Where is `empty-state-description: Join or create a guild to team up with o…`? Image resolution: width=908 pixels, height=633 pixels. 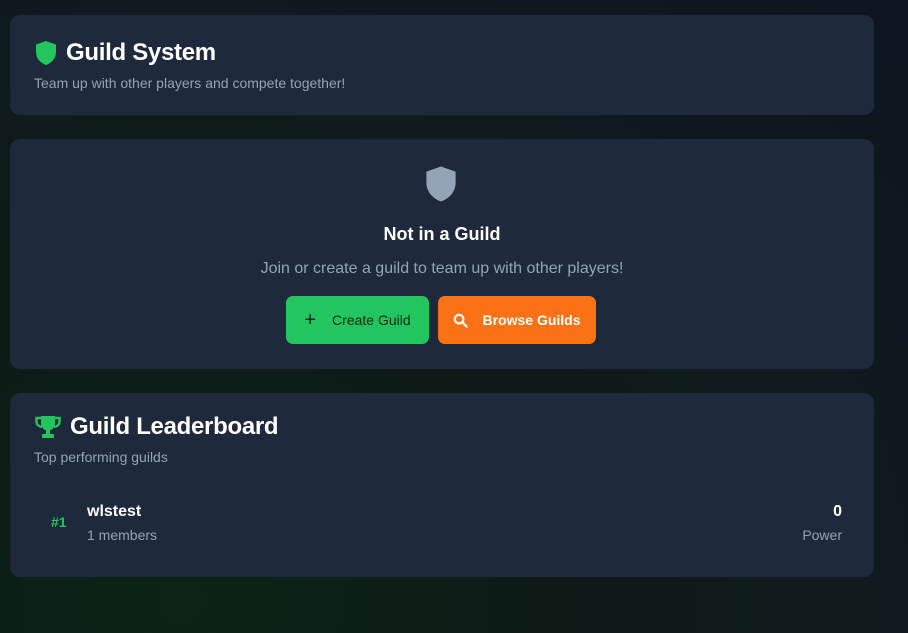 empty-state-description: Join or create a guild to team up with o… is located at coordinates (442, 268).